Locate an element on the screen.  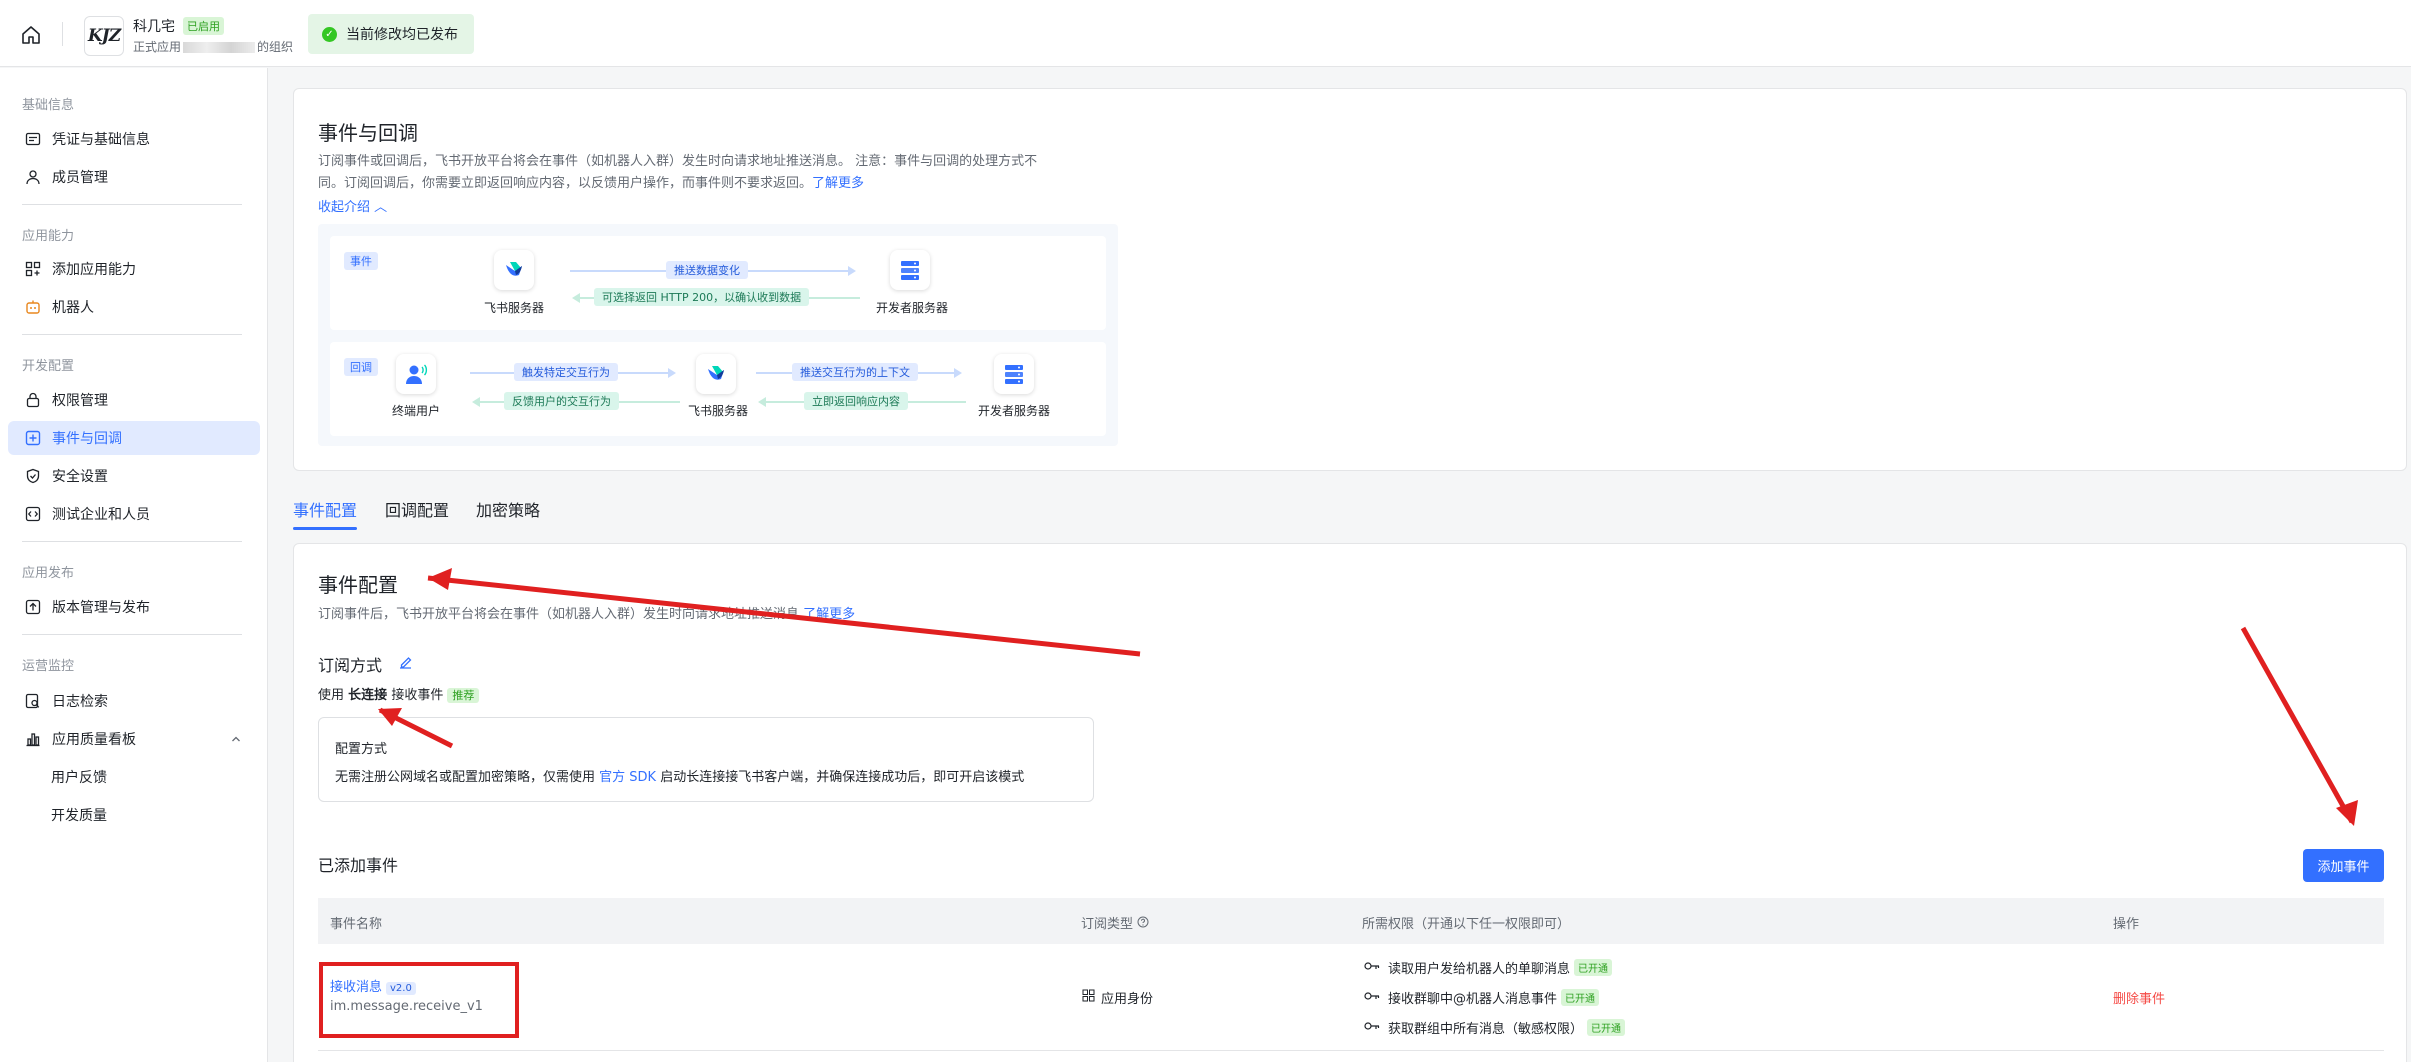
annotation-arrowhead is located at coordinates (440, 579).